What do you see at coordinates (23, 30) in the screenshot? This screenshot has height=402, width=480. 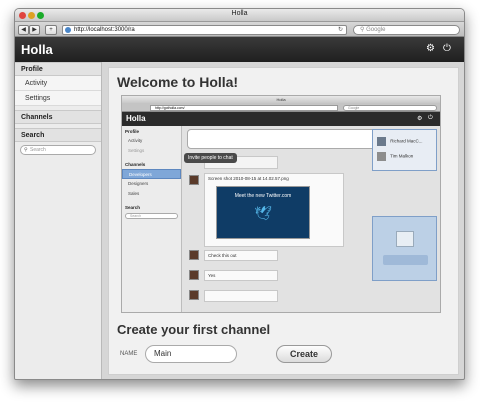 I see `back-button: ◀` at bounding box center [23, 30].